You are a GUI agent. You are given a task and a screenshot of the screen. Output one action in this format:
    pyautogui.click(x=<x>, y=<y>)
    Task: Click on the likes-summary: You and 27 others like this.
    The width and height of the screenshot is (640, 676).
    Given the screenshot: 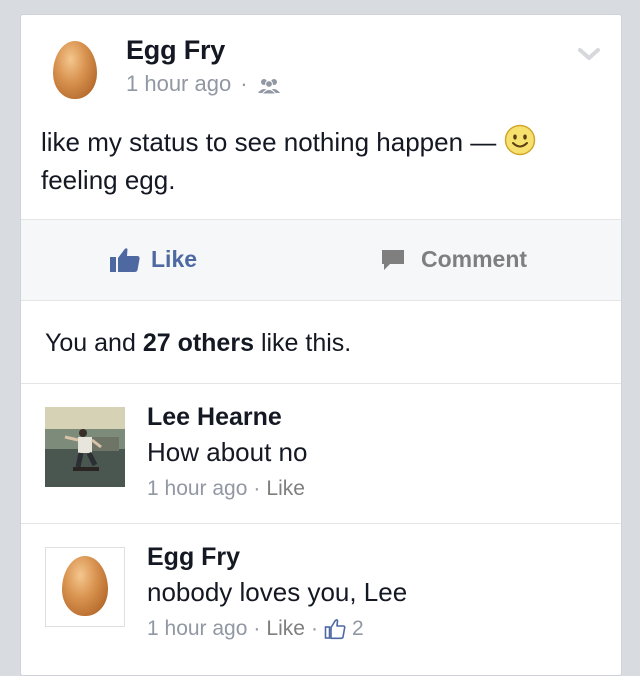 What is the action you would take?
    pyautogui.click(x=198, y=343)
    